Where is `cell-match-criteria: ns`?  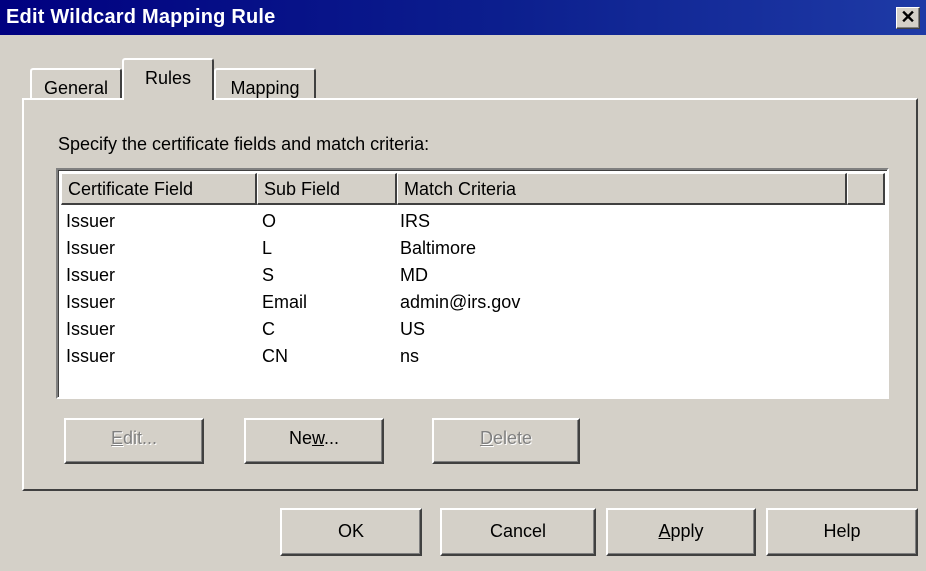
cell-match-criteria: ns is located at coordinates (410, 356).